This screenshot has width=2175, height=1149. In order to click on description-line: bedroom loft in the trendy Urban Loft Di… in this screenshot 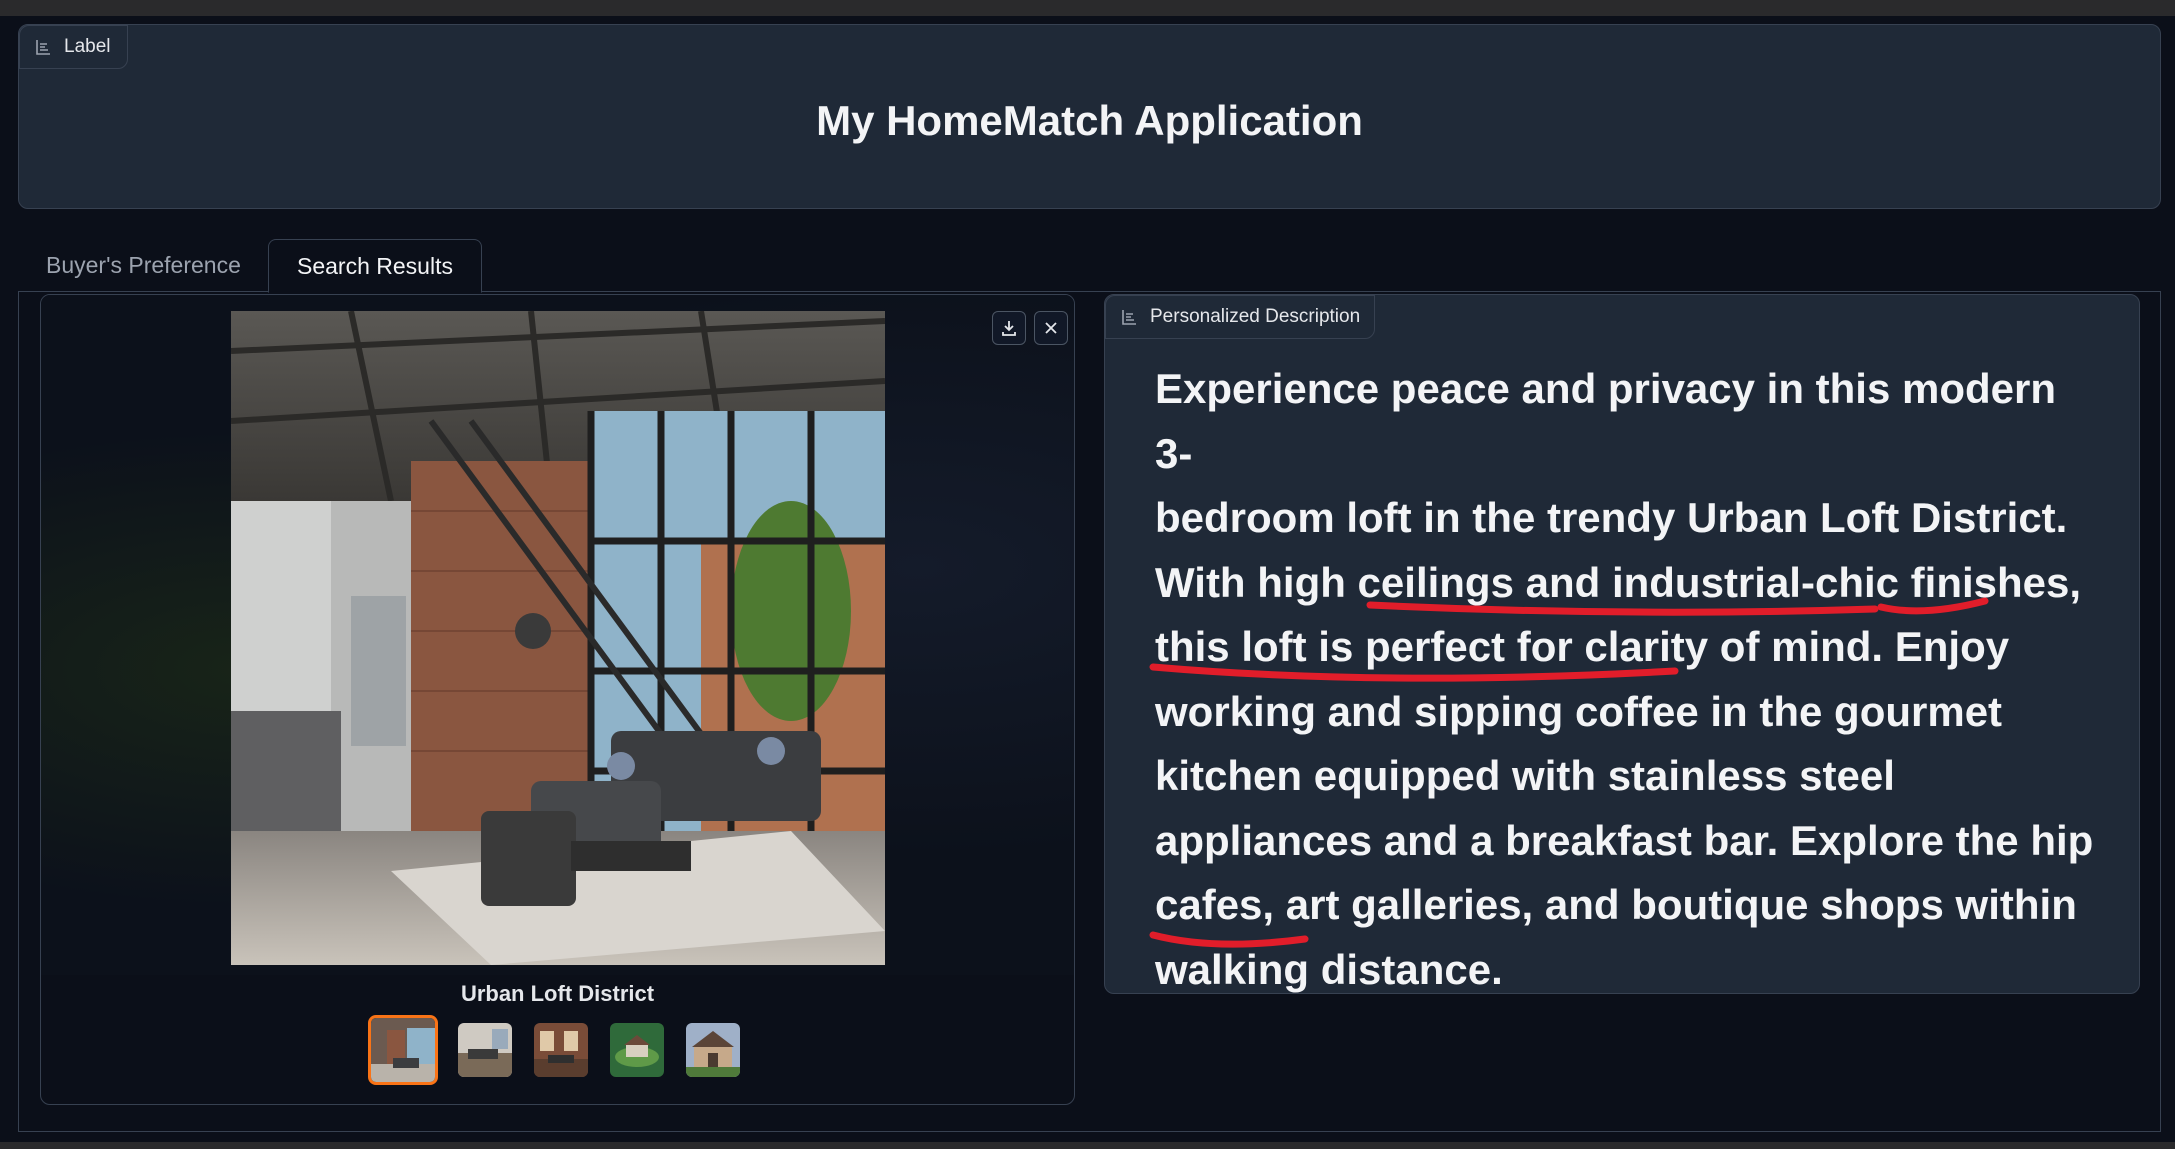, I will do `click(1611, 517)`.